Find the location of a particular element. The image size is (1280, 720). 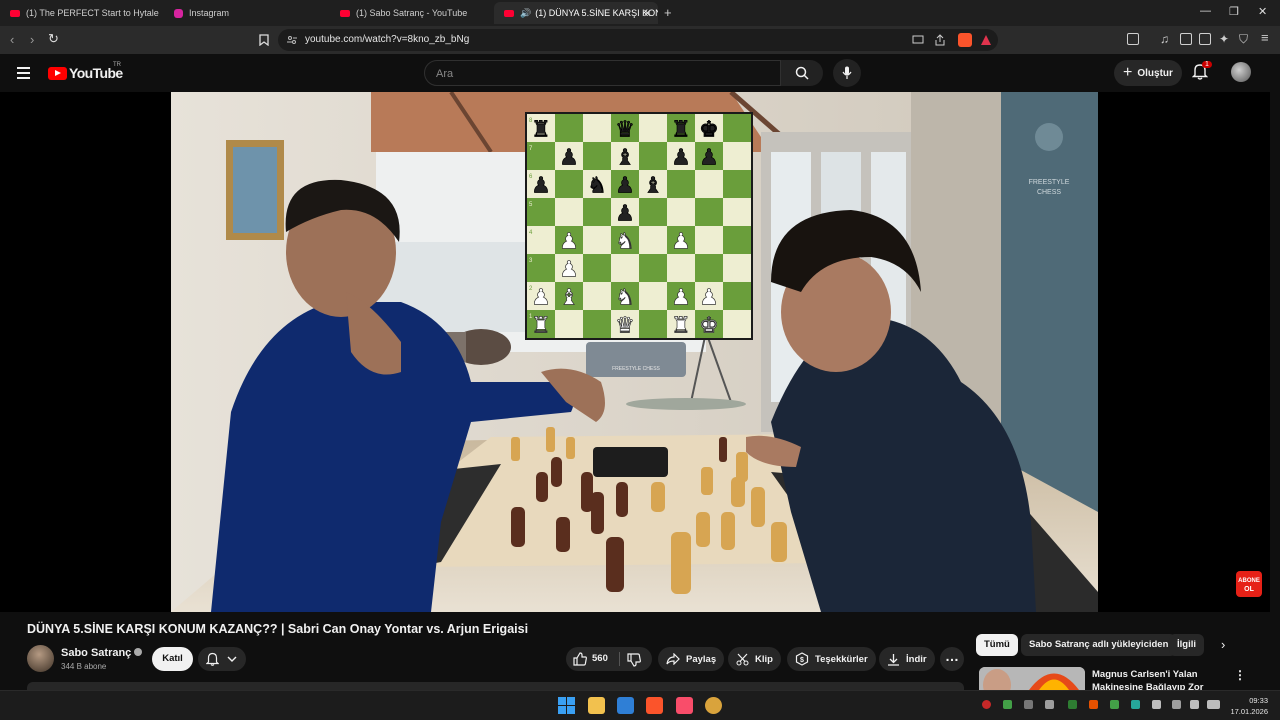

brave-browser-icon is located at coordinates (654, 705).